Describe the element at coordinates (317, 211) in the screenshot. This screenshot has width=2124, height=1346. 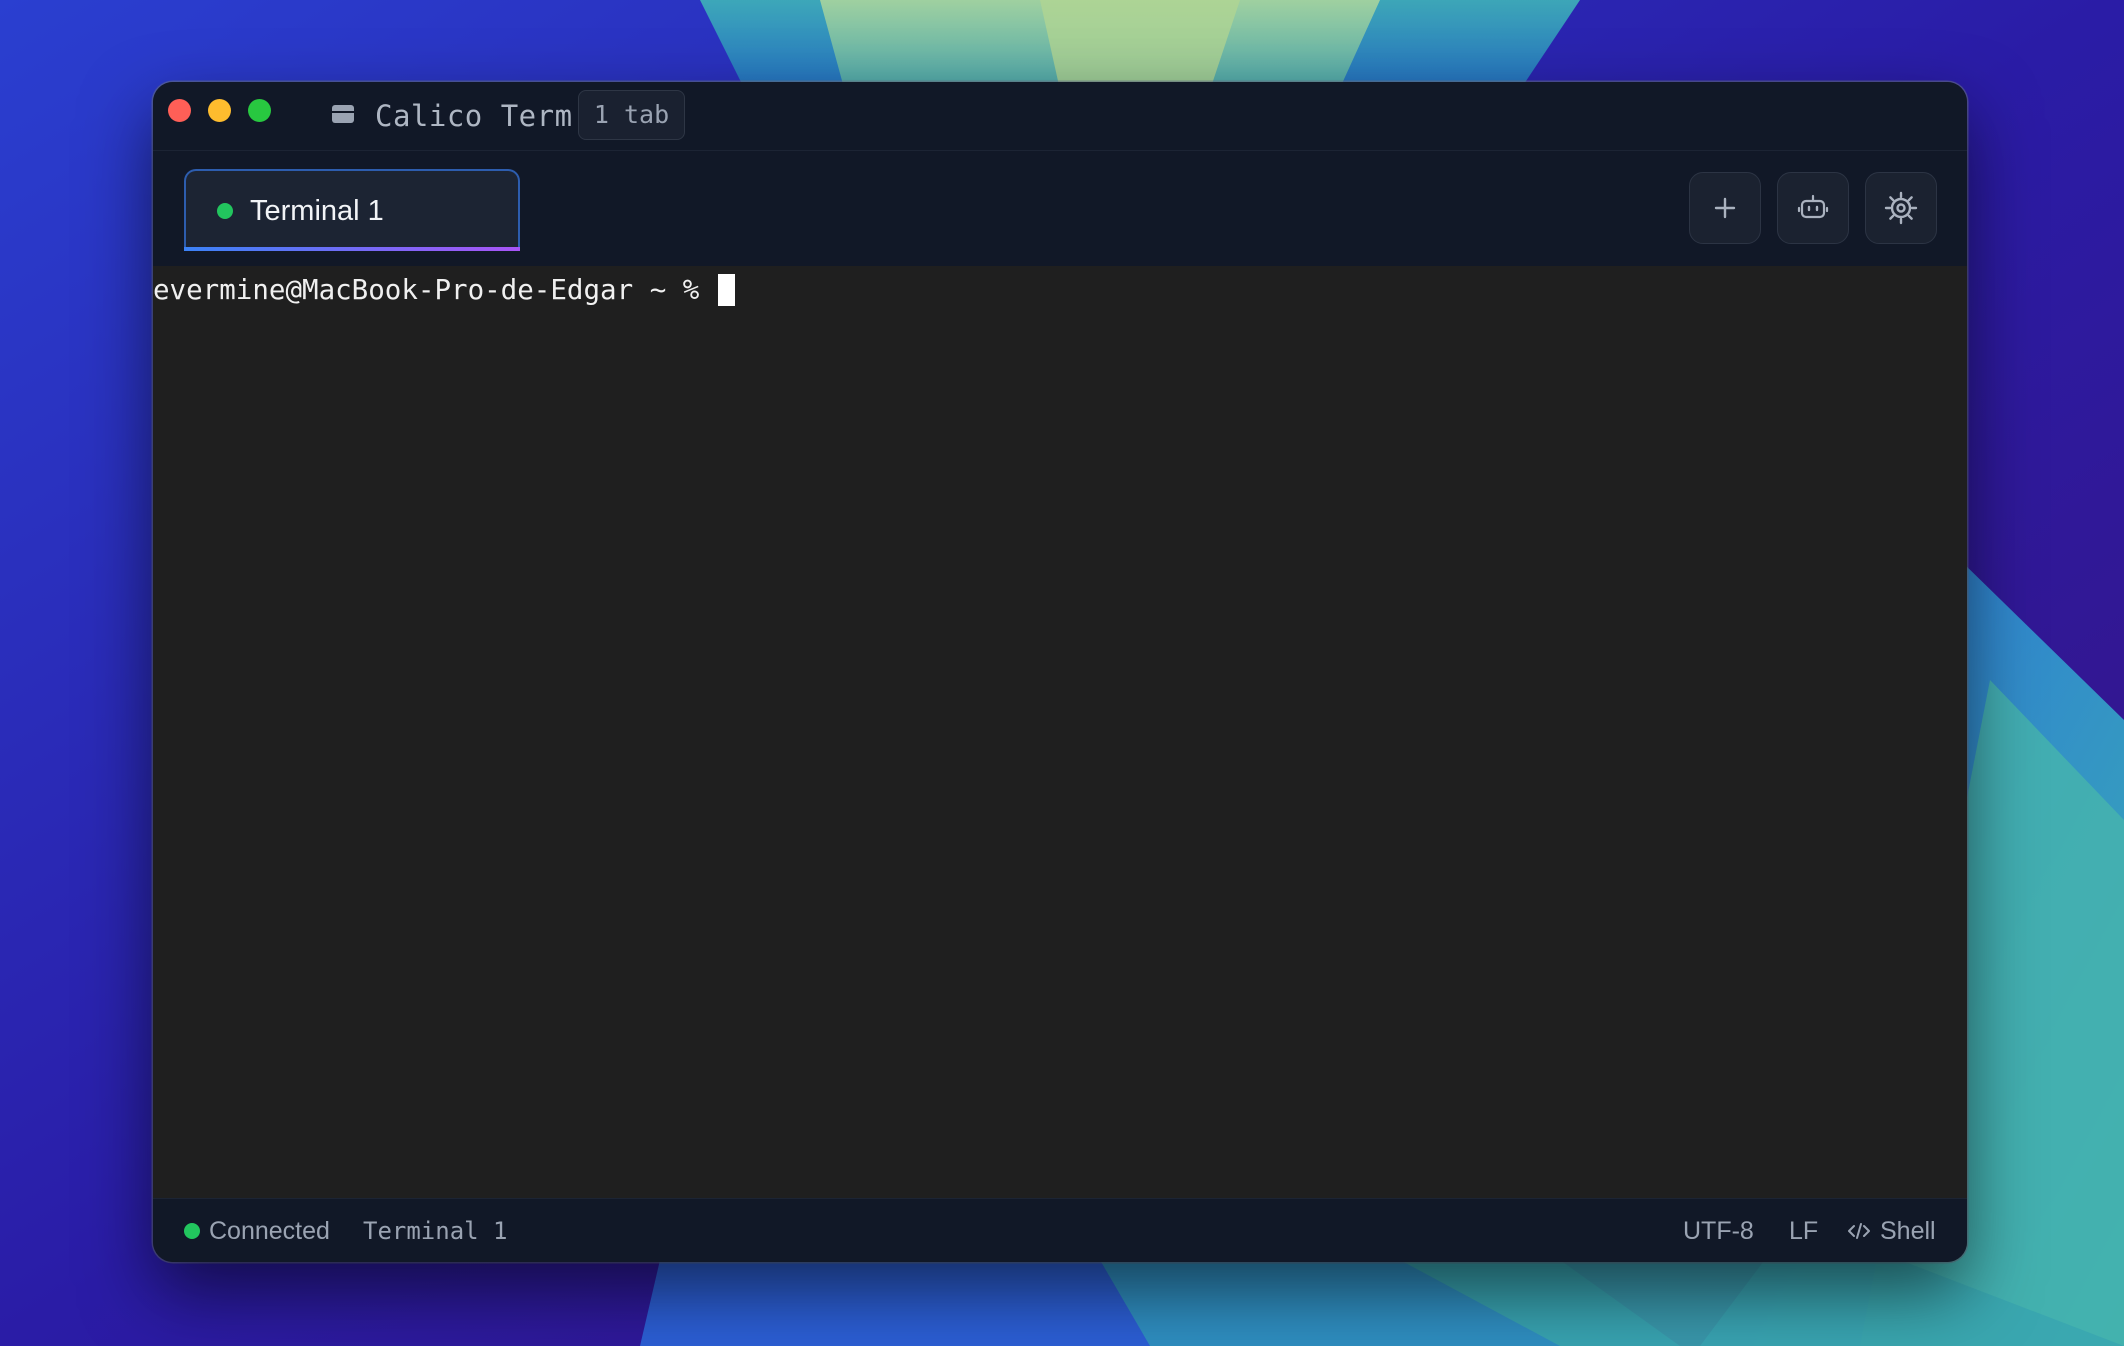
I see `tab-label: Terminal 1` at that location.